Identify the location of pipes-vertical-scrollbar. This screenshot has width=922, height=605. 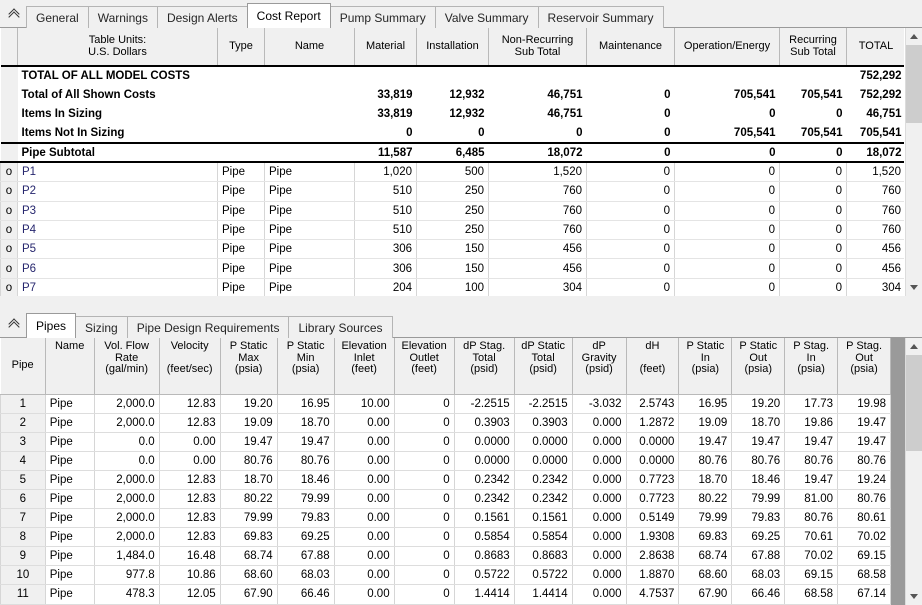
(913, 471).